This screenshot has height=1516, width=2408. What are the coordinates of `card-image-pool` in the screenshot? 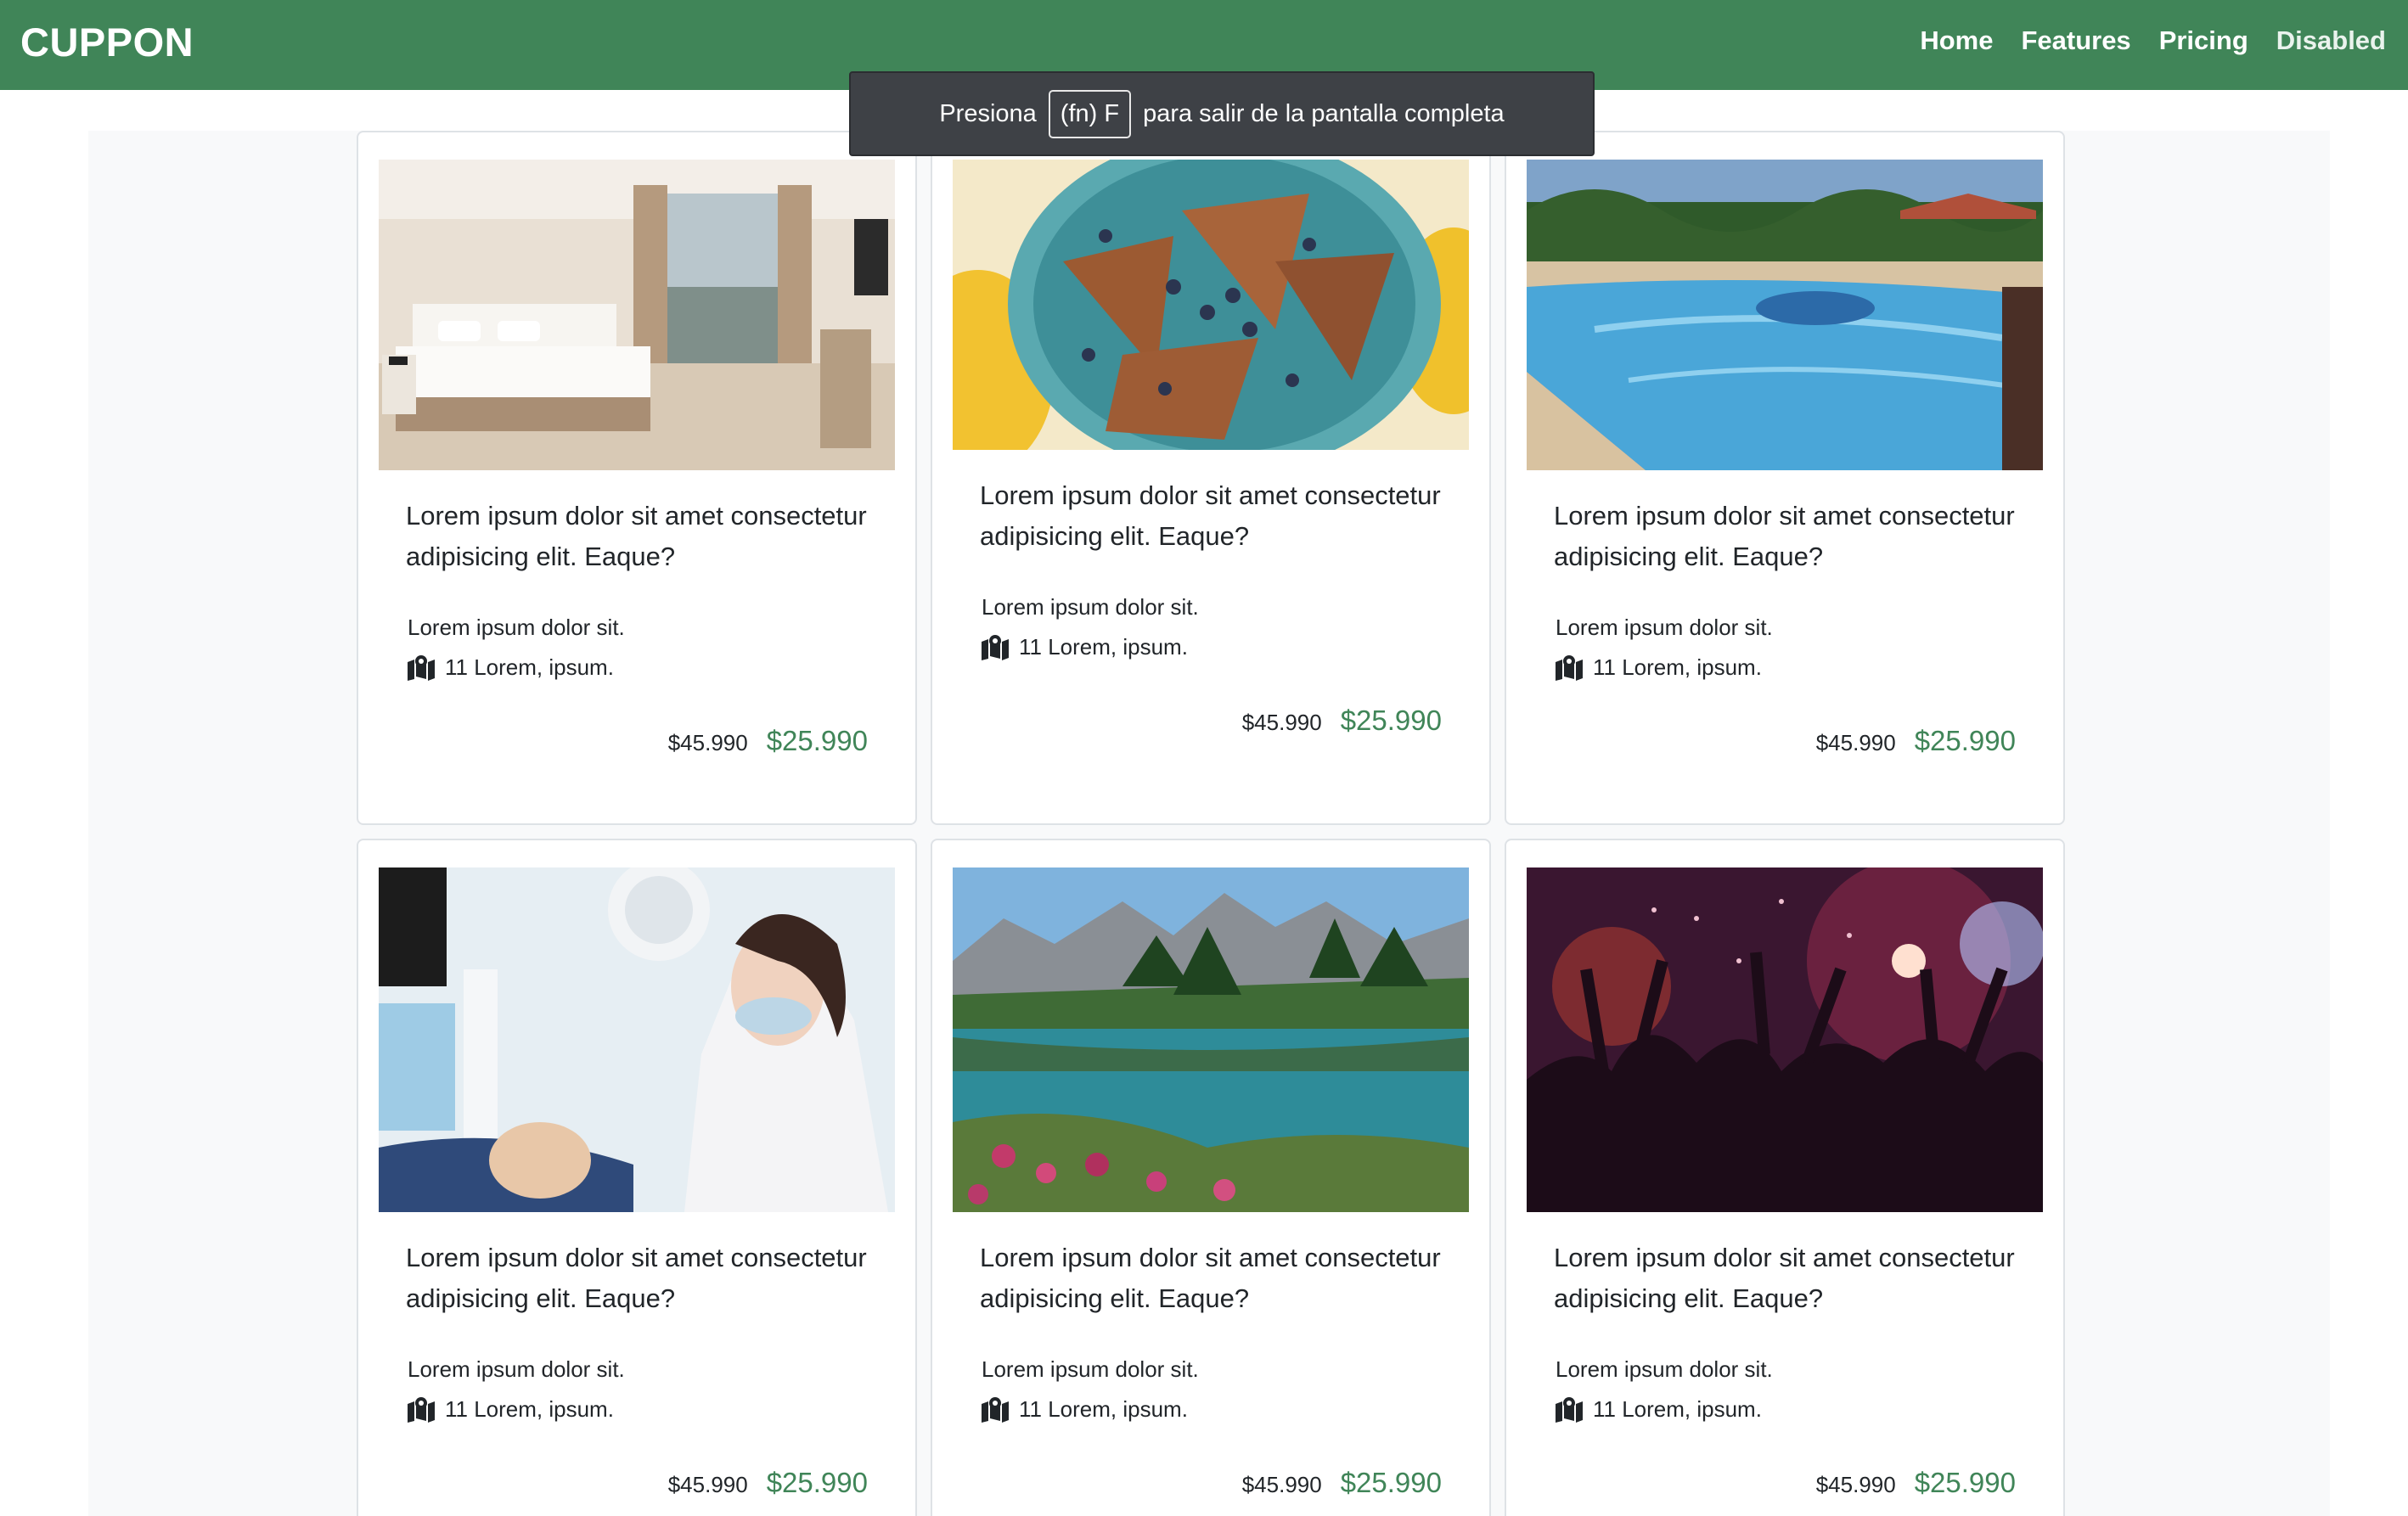 It's located at (1785, 315).